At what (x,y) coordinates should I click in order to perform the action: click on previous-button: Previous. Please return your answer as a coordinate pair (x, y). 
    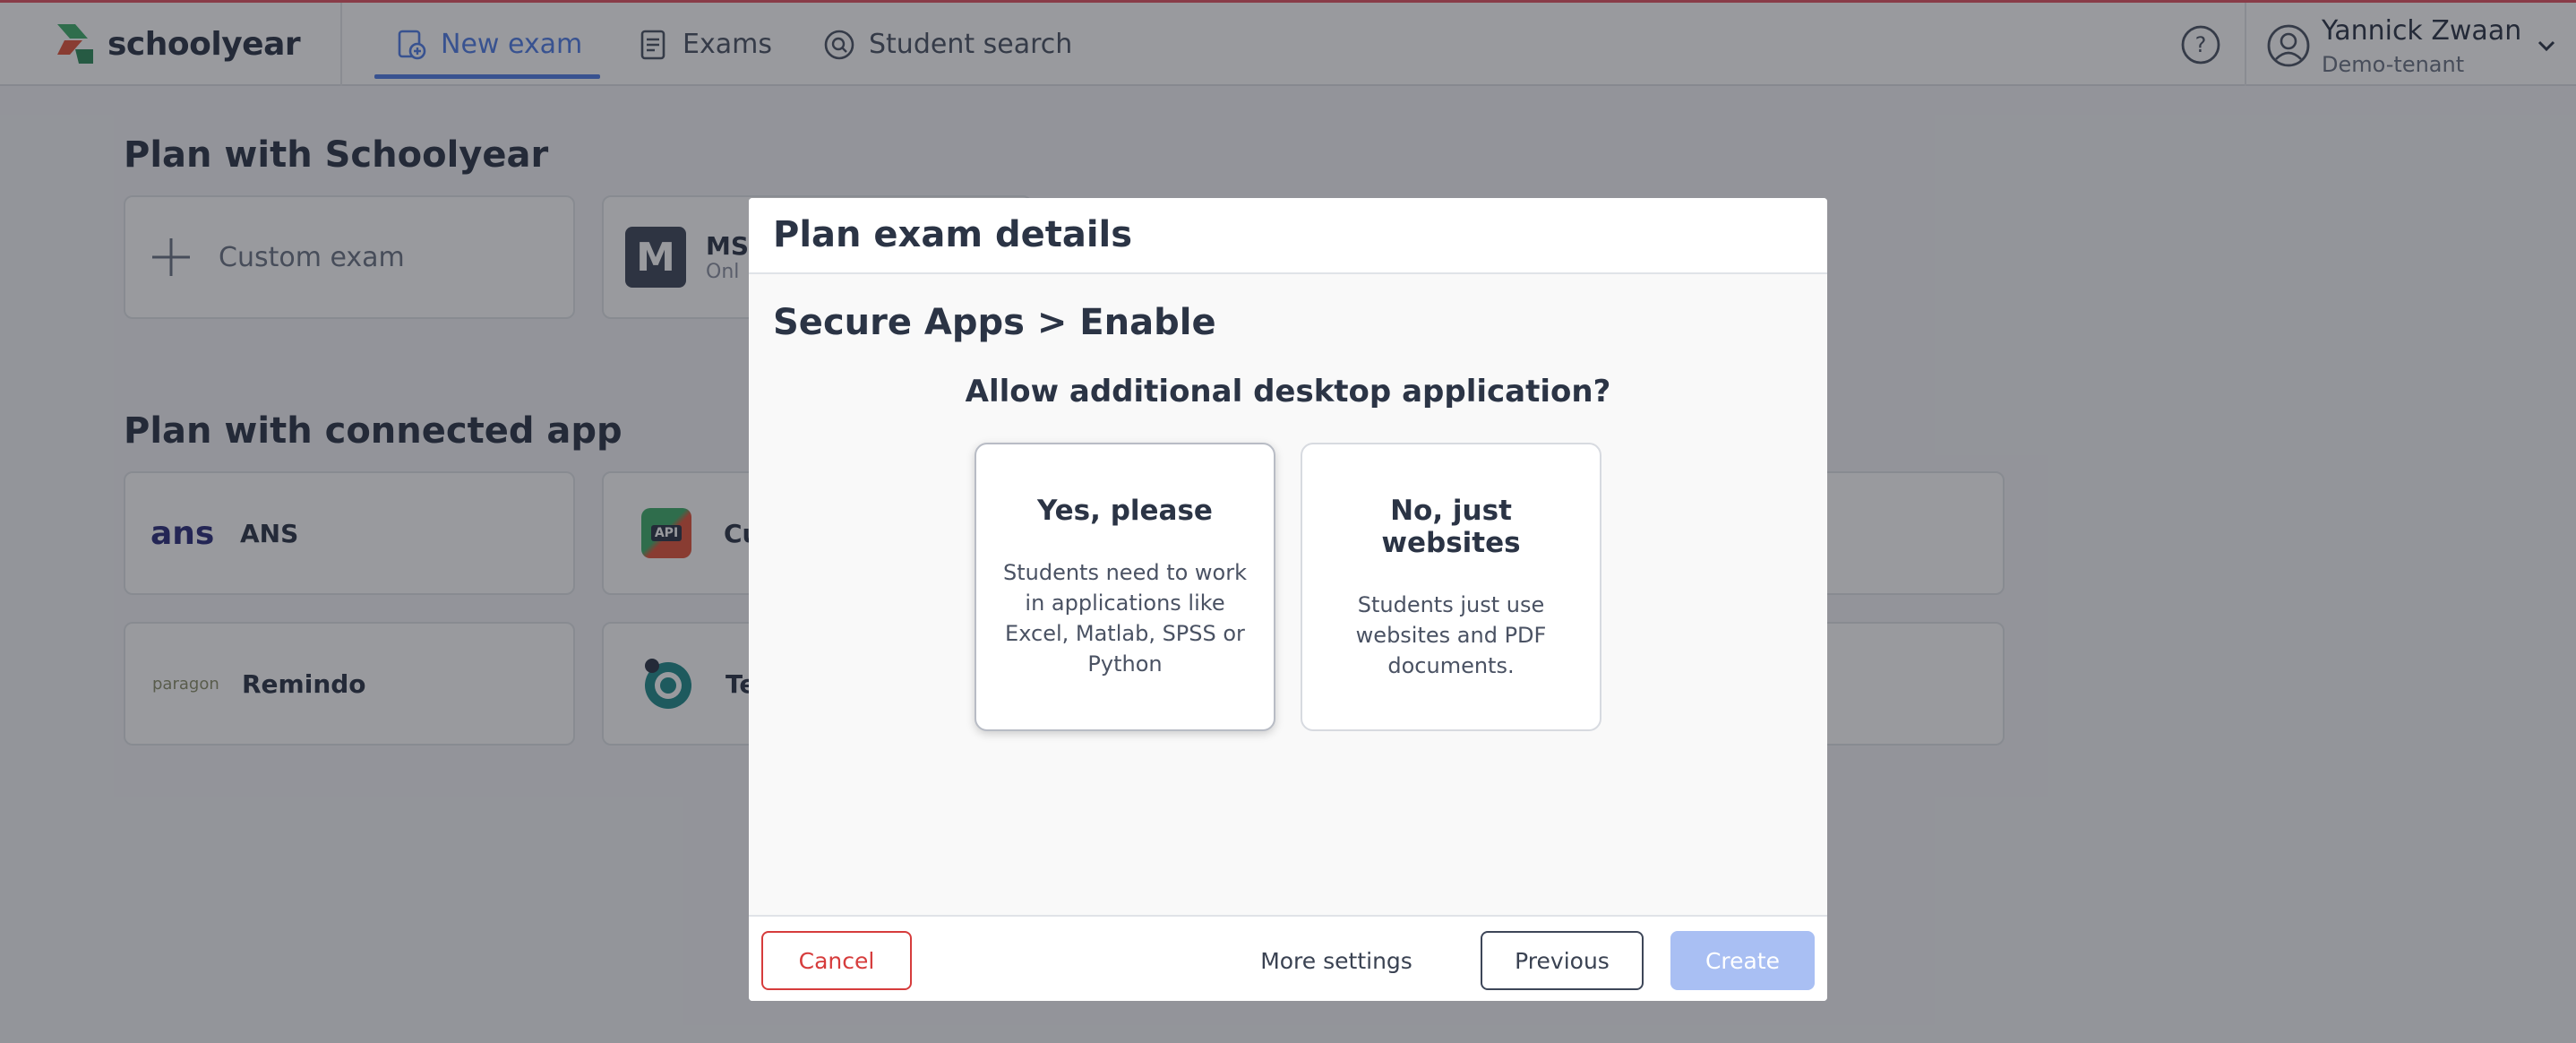
    Looking at the image, I should click on (1562, 960).